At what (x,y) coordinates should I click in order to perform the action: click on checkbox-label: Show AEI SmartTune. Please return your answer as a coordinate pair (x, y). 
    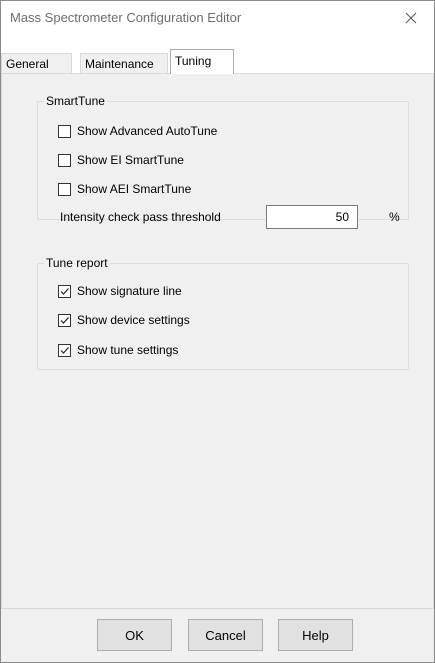
    Looking at the image, I should click on (134, 189).